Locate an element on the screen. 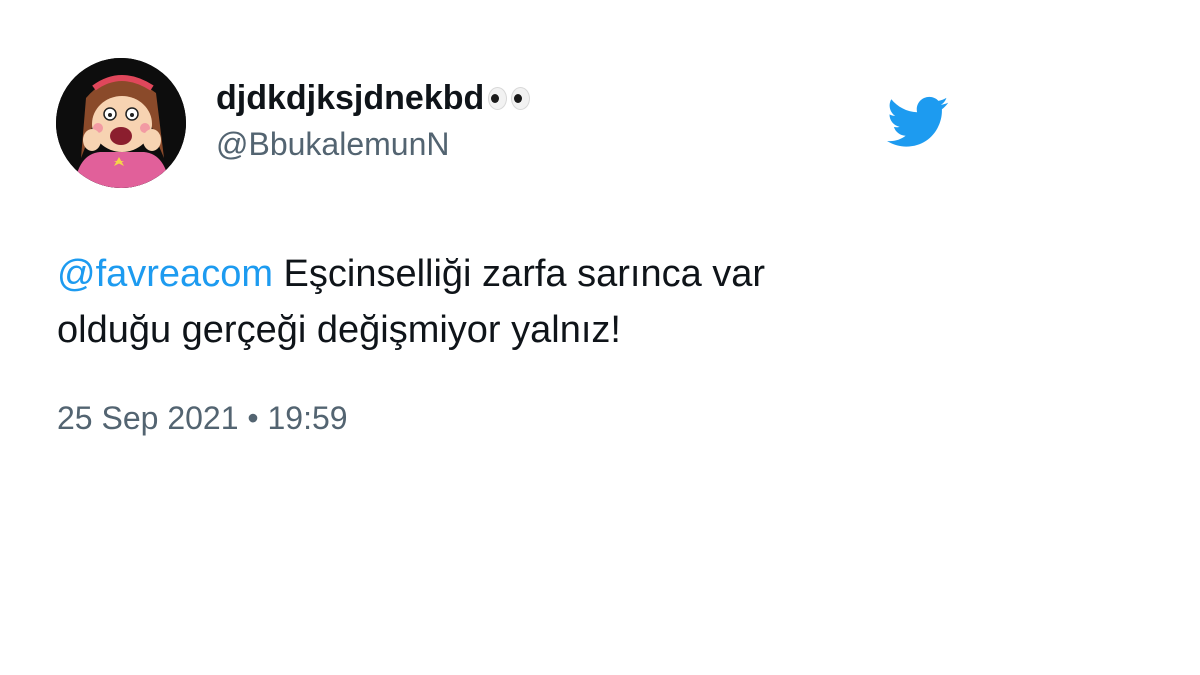 The image size is (1200, 675). tweet-text-line-1-rest: Eşcinselliği zarfa sarınca var is located at coordinates (519, 274).